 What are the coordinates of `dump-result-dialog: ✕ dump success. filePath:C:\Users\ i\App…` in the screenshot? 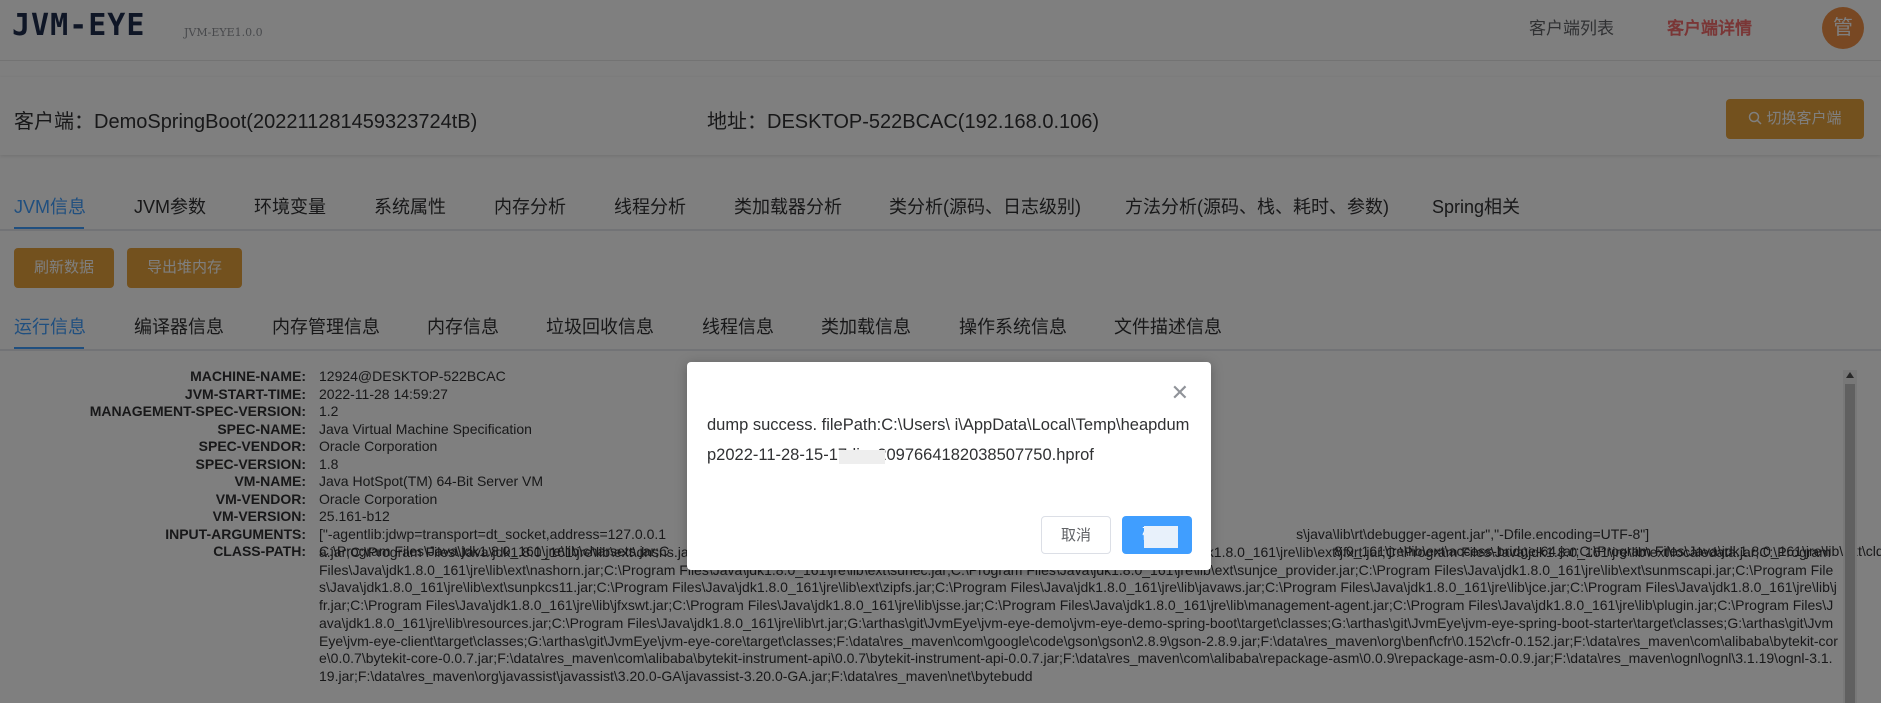 It's located at (949, 466).